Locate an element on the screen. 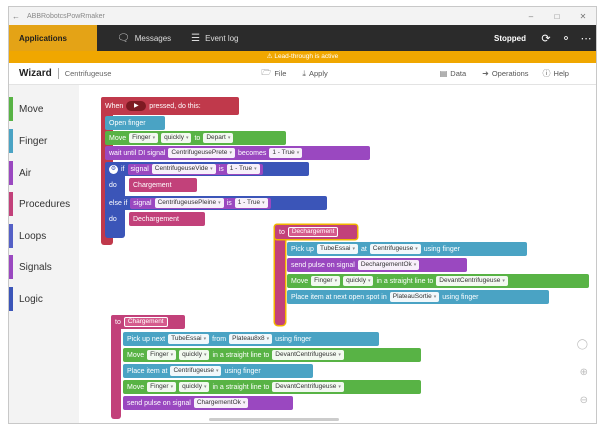 This screenshot has height=428, width=603. palette-label: Signals is located at coordinates (35, 267).